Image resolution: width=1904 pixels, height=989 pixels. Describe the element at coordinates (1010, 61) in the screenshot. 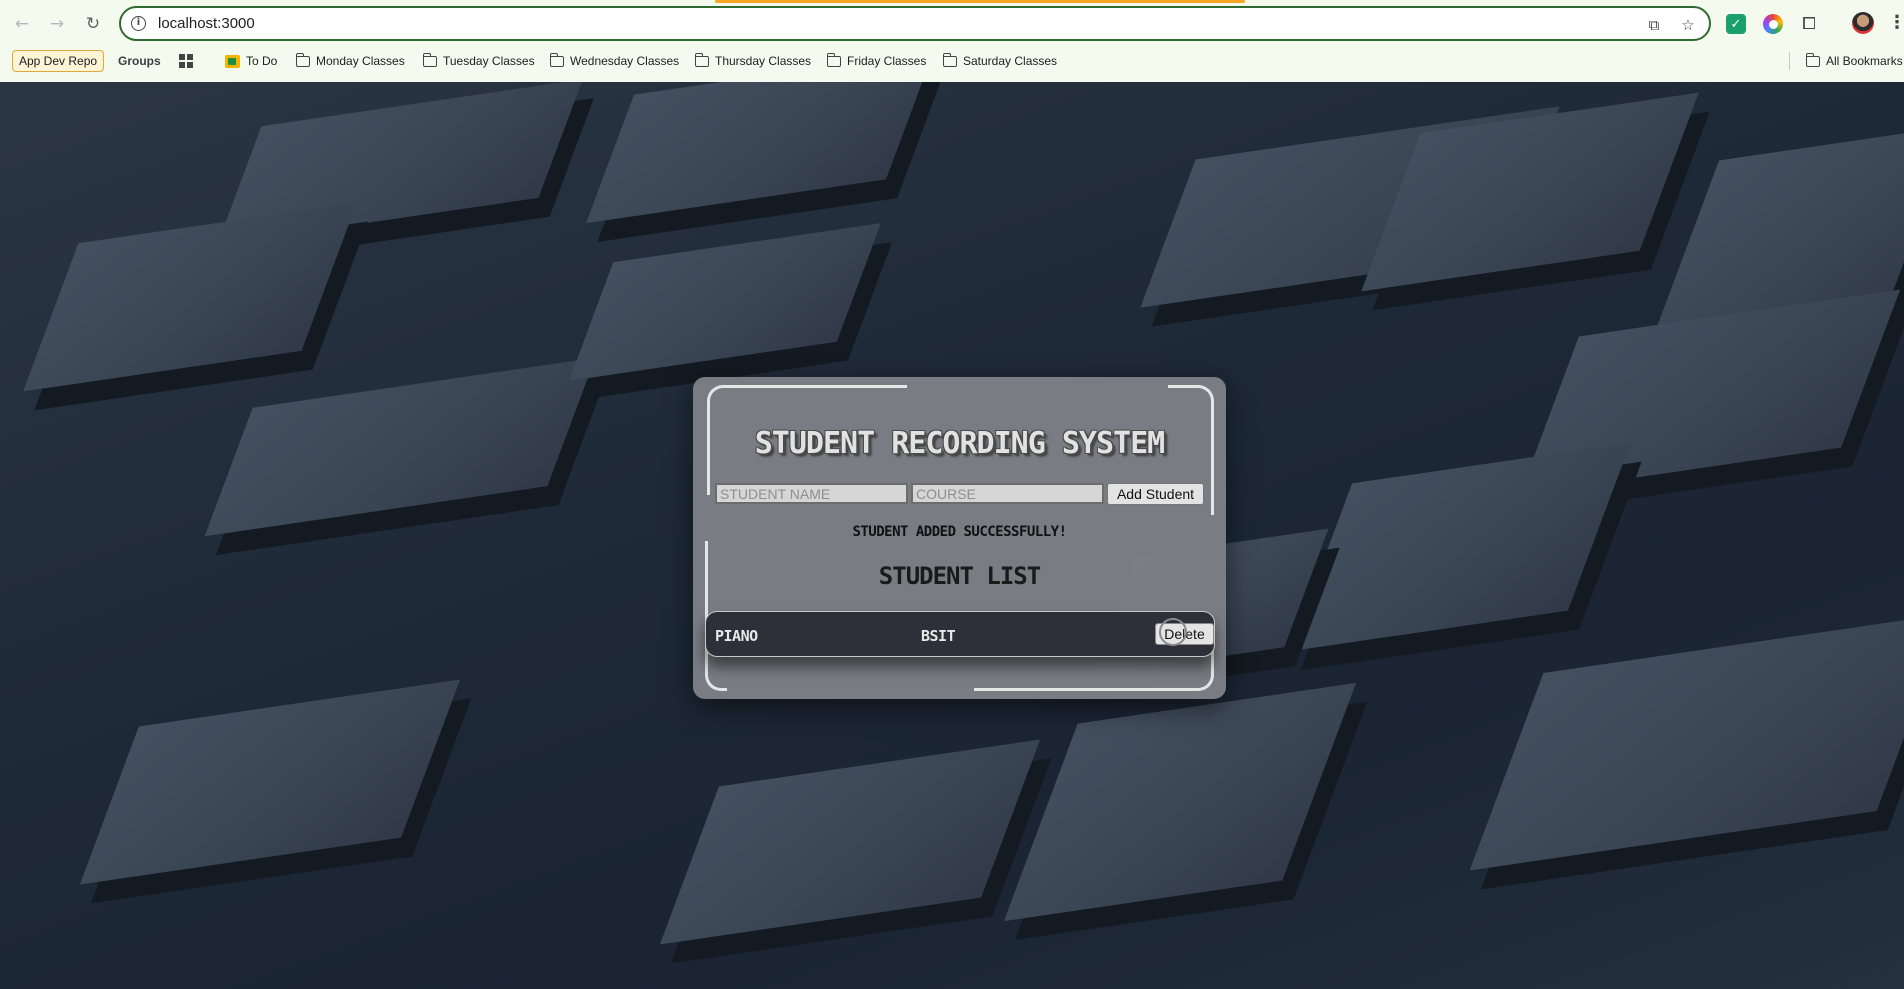

I see `bookmark-label: Saturday Classes` at that location.